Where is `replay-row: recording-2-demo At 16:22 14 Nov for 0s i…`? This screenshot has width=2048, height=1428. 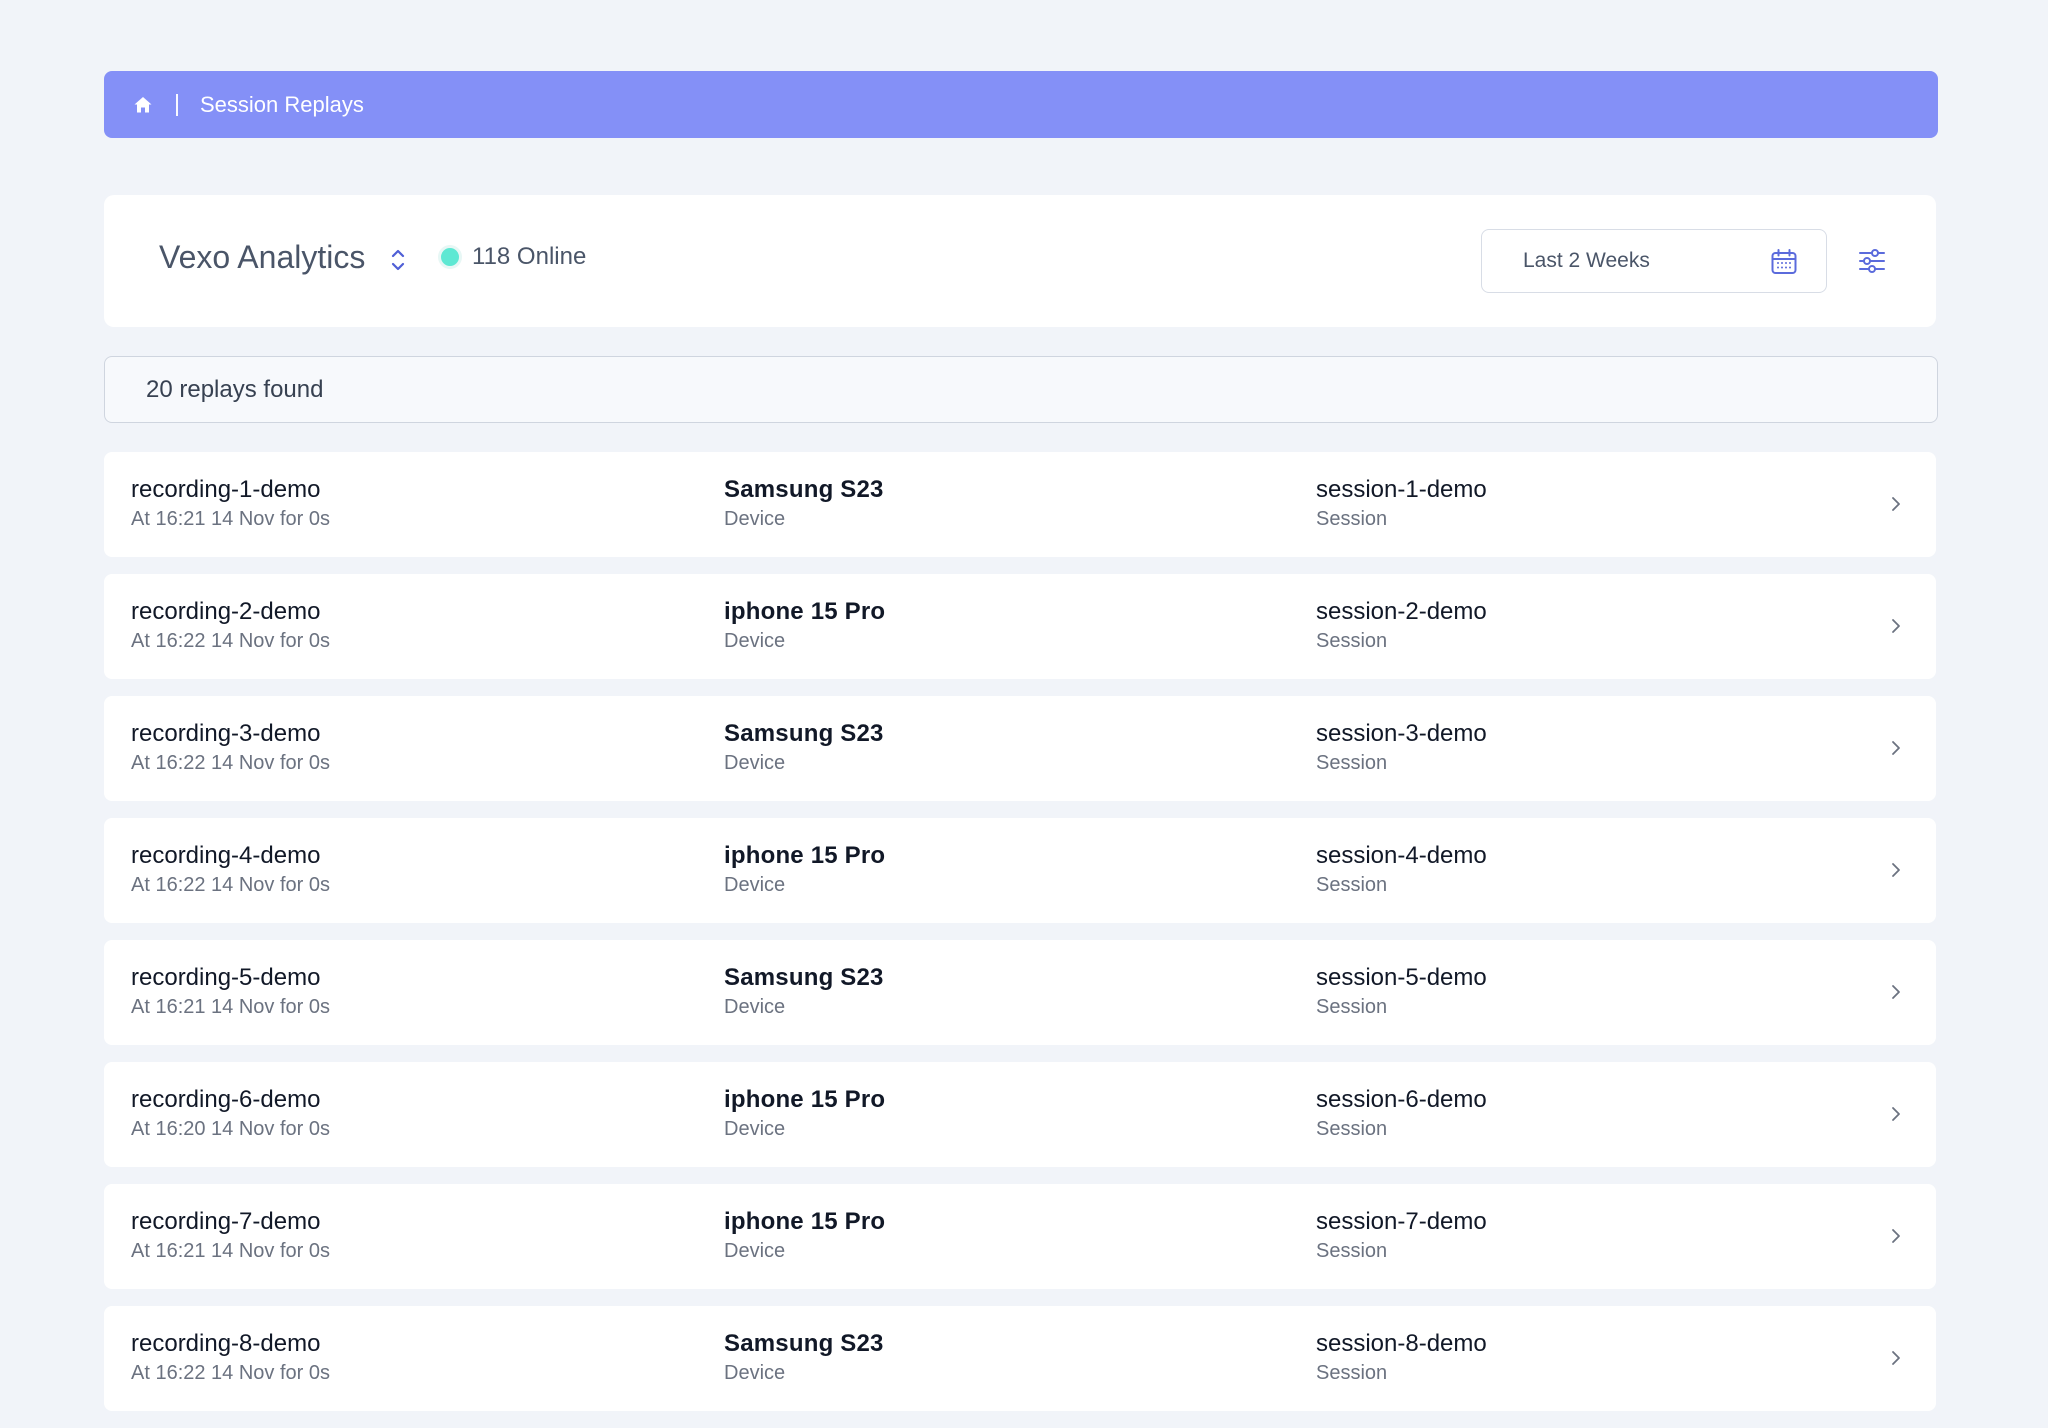
replay-row: recording-2-demo At 16:22 14 Nov for 0s i… is located at coordinates (1020, 626).